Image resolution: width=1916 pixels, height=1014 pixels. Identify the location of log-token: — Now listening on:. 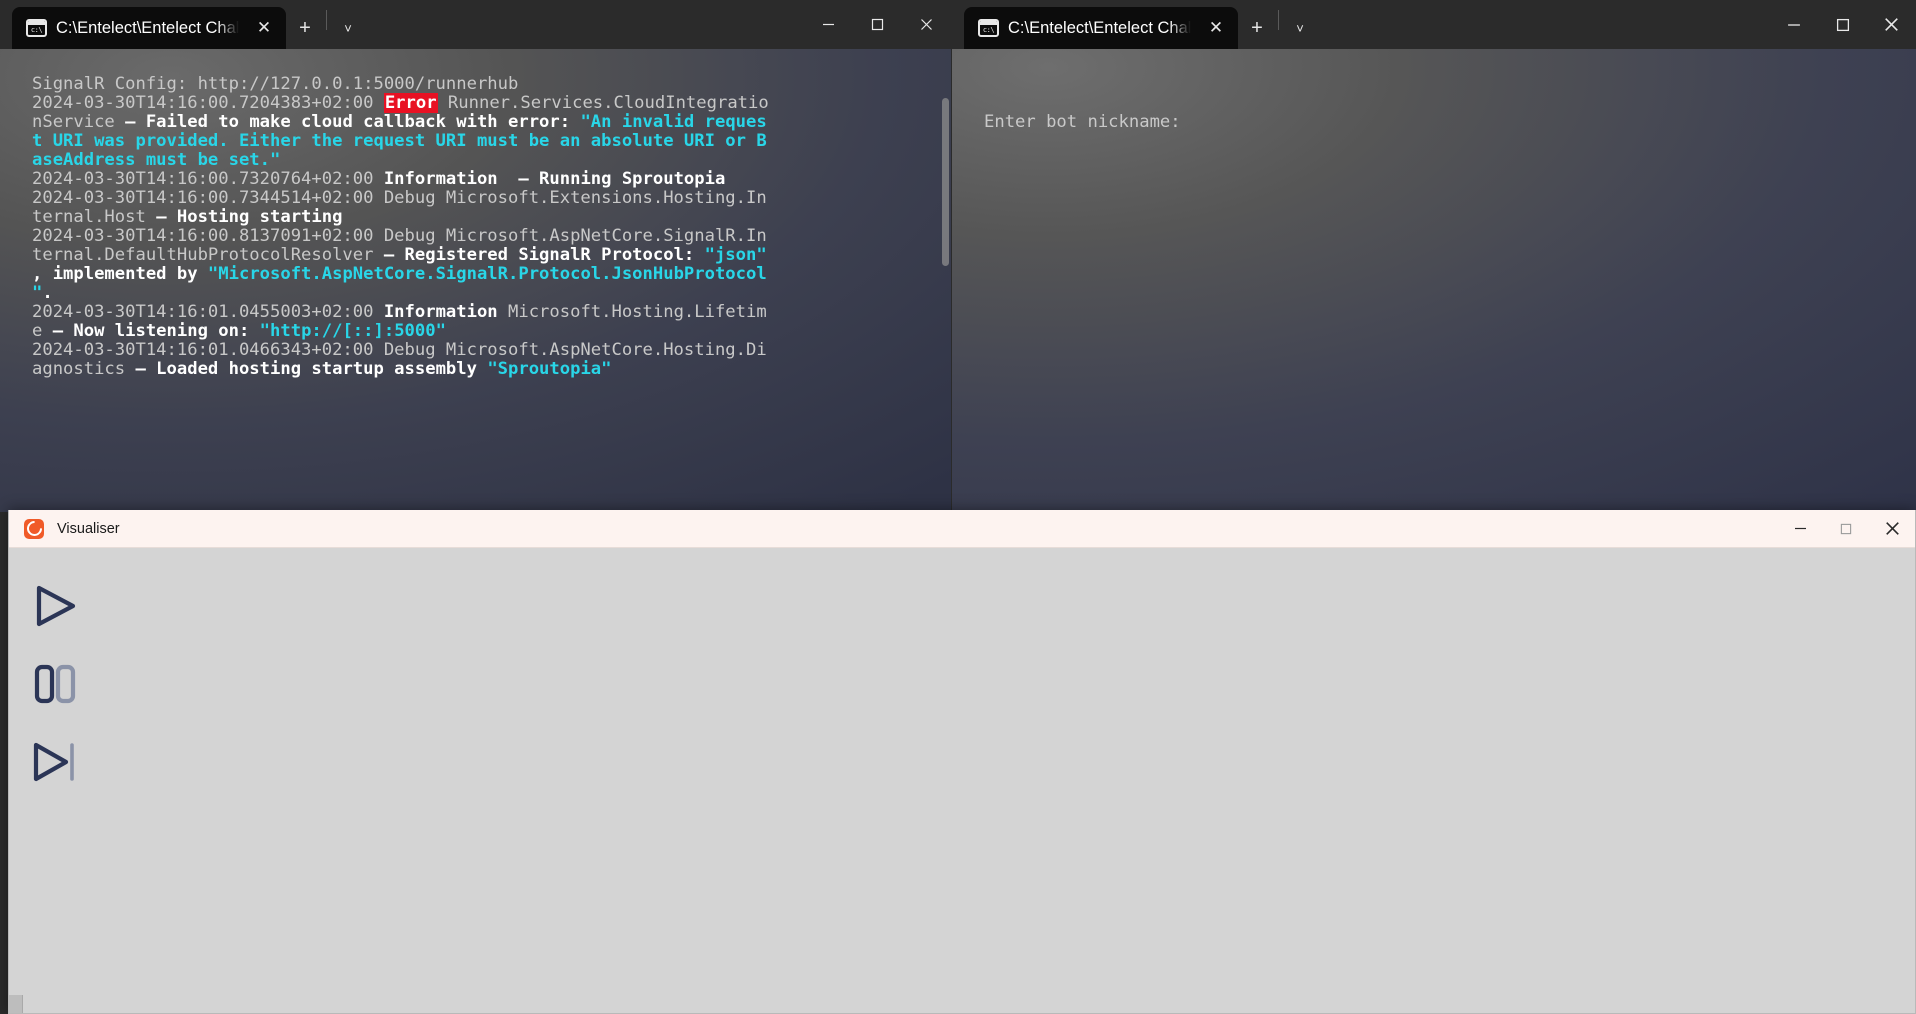
(156, 331).